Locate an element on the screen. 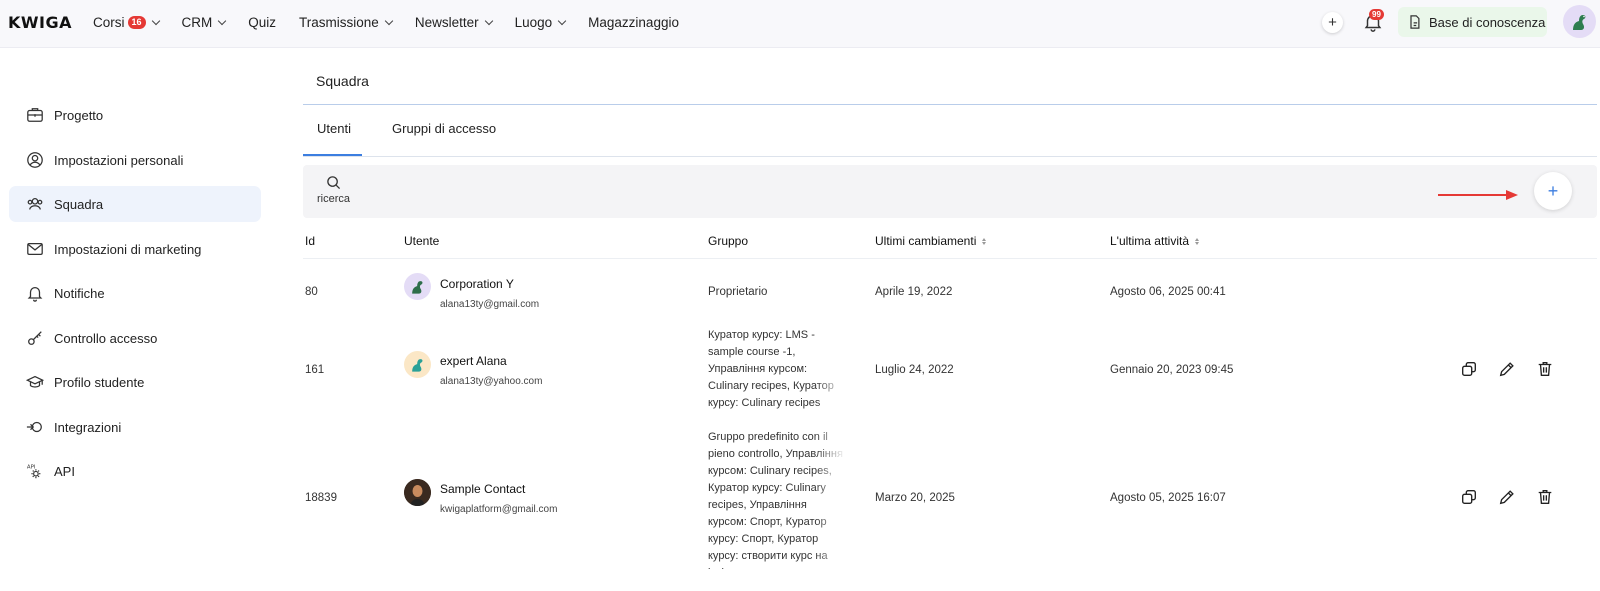  red-arrow-annotation-icon is located at coordinates (1478, 195).